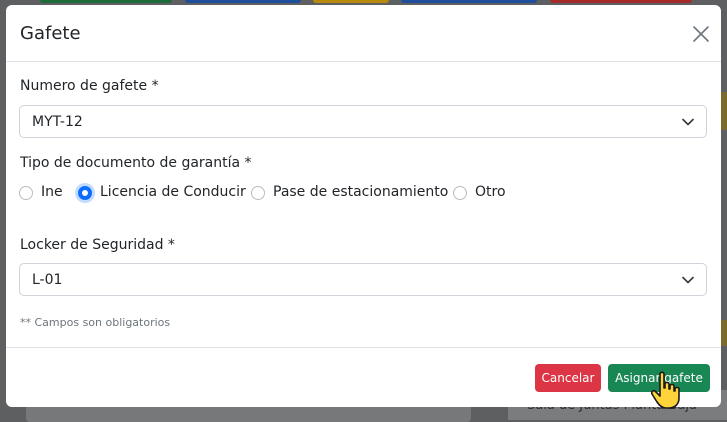  What do you see at coordinates (85, 193) in the screenshot?
I see `radio-circle-checked` at bounding box center [85, 193].